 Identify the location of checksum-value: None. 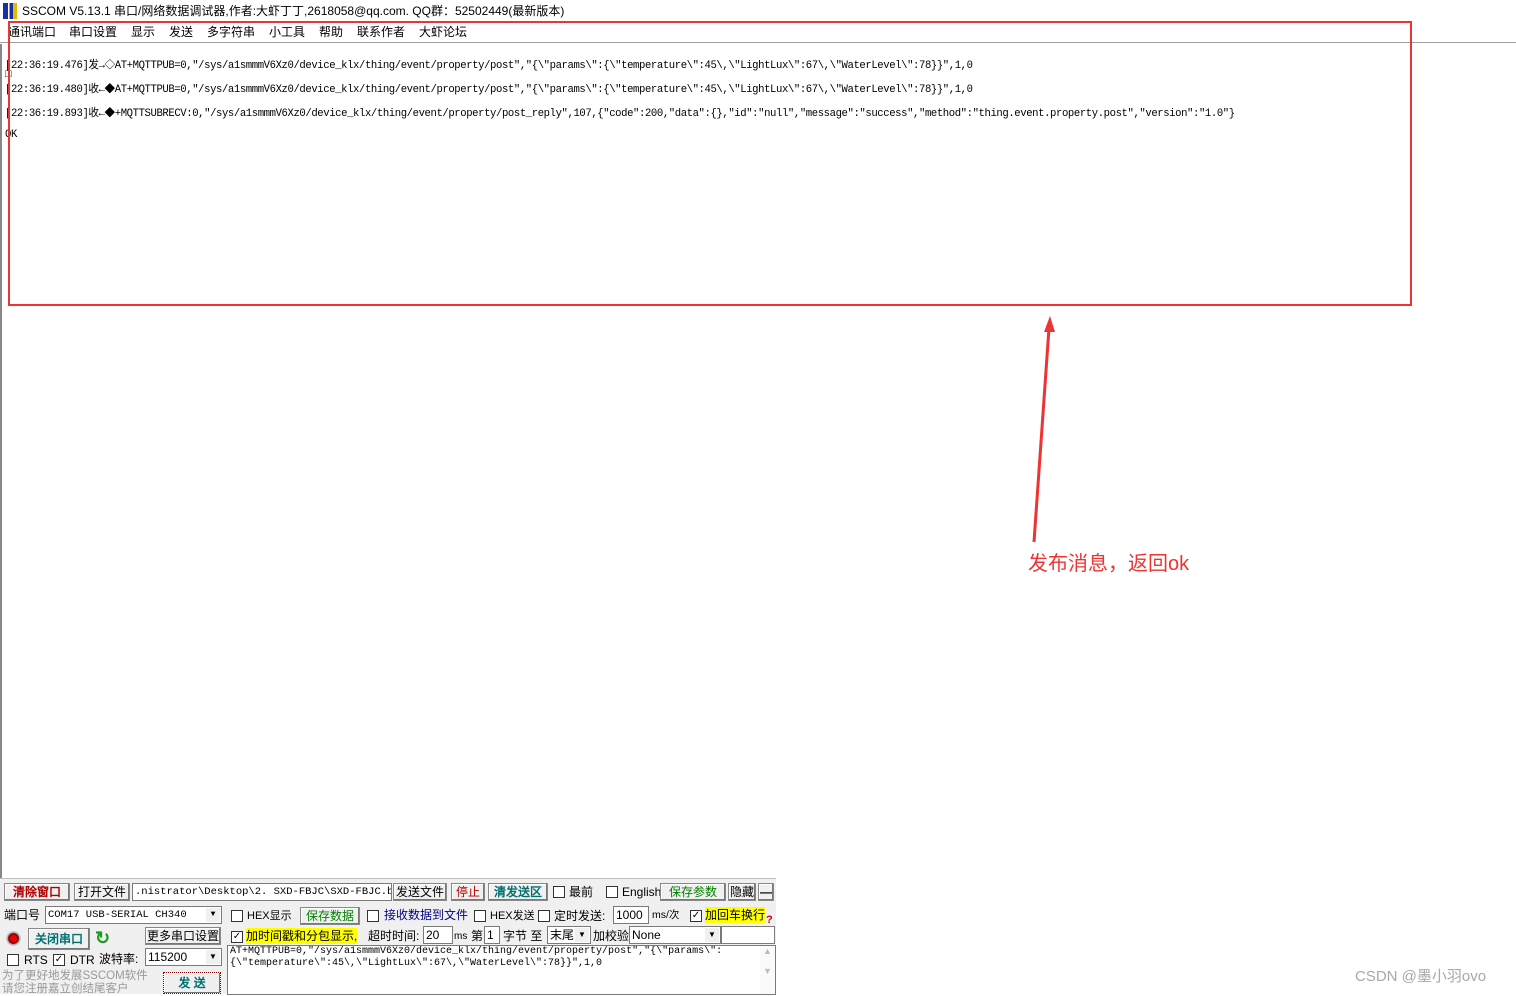
(646, 935).